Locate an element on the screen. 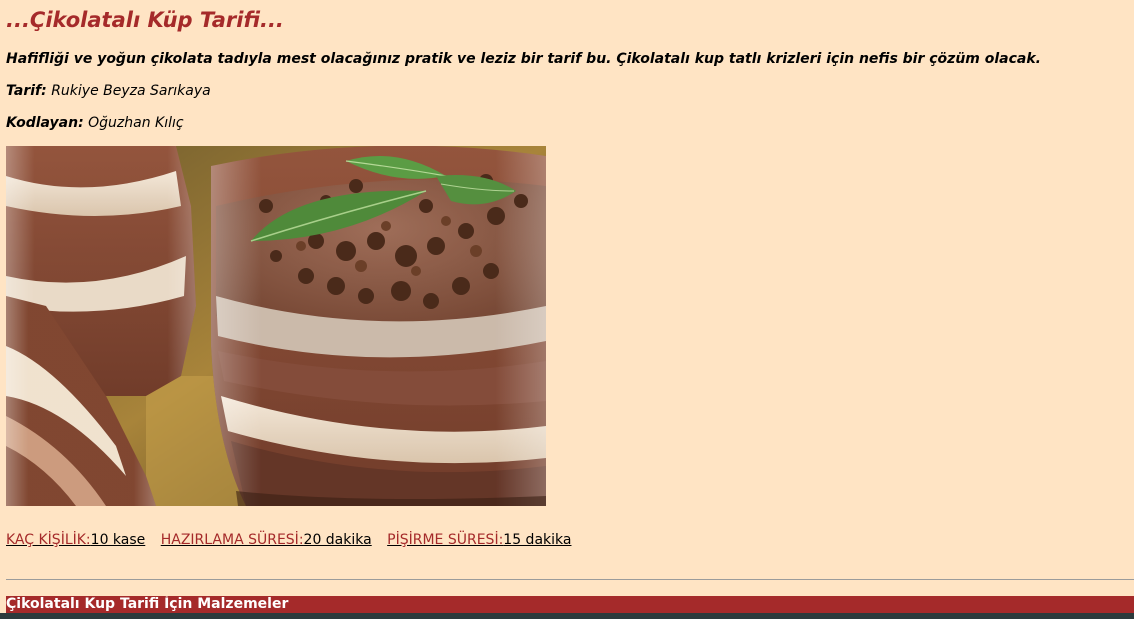 The image size is (1134, 619). prep-time-label: HAZIRLAMA SÜRESİ: is located at coordinates (232, 540).